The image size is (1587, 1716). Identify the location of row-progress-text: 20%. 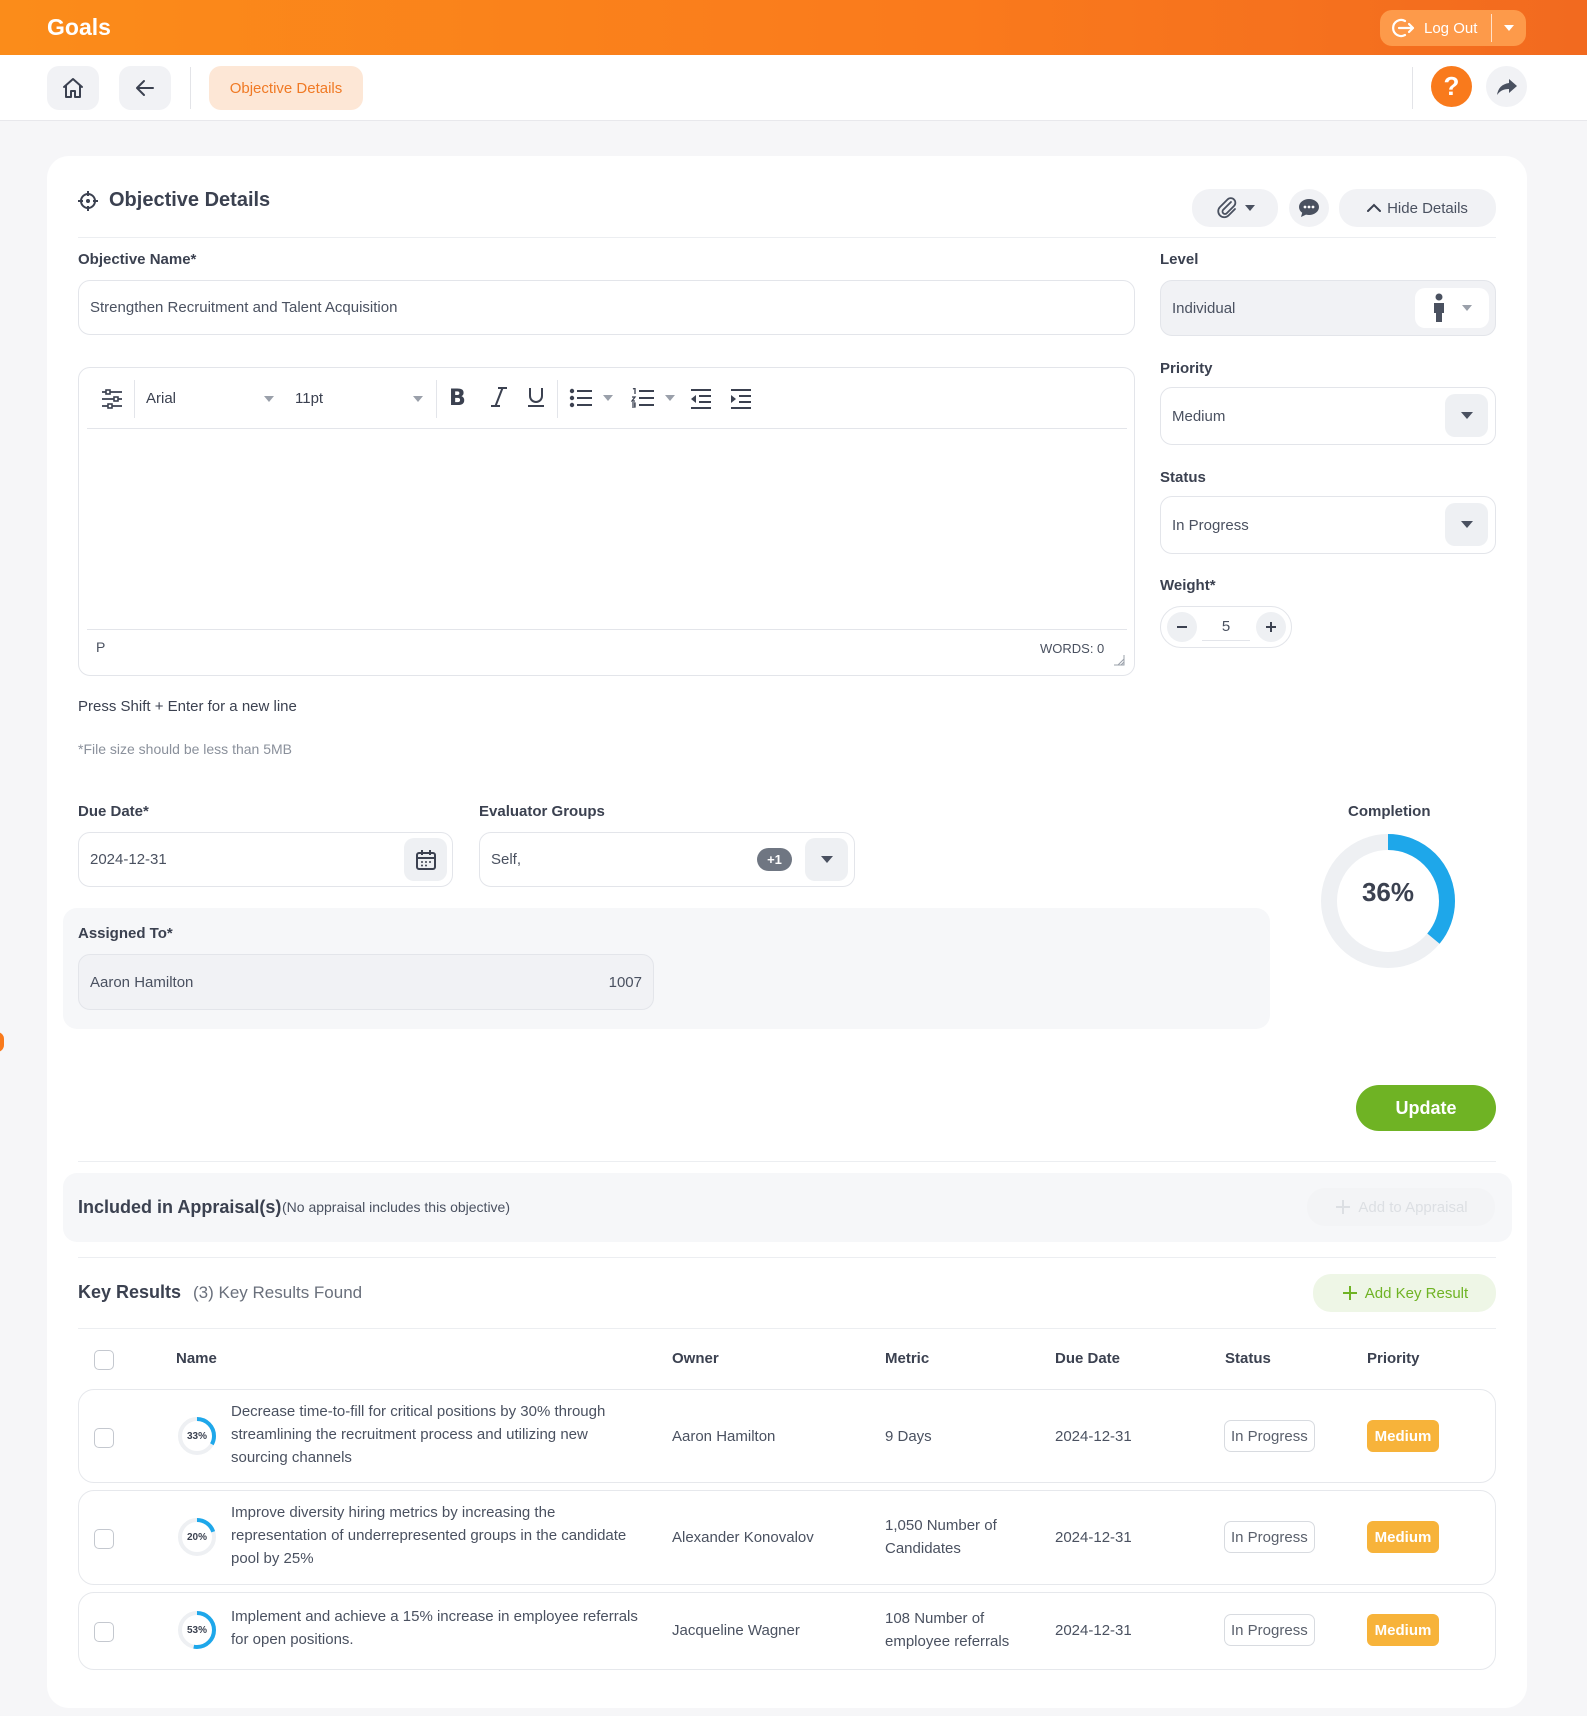
(196, 1537).